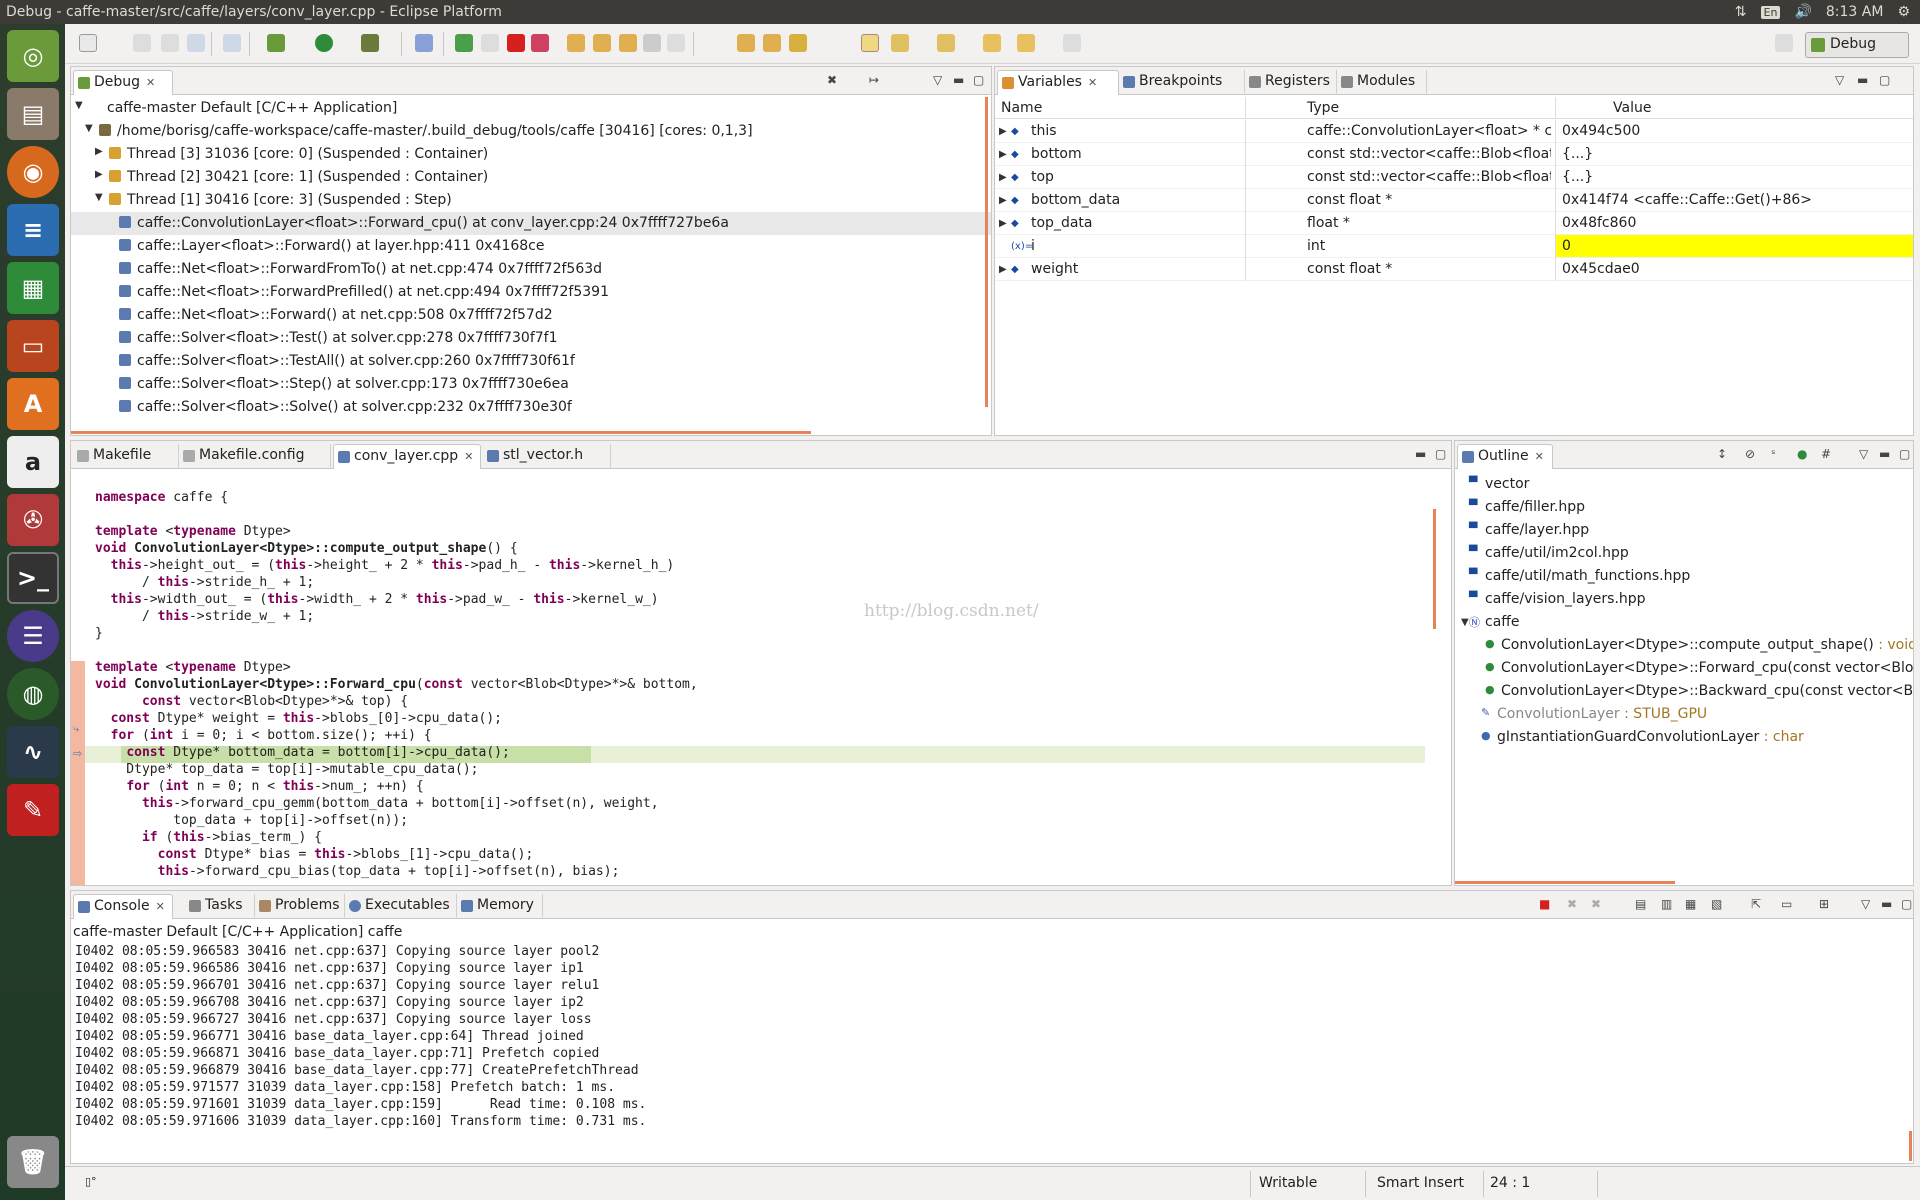 The width and height of the screenshot is (1920, 1200). What do you see at coordinates (1572, 904) in the screenshot?
I see `remove-launch-icon: ✖` at bounding box center [1572, 904].